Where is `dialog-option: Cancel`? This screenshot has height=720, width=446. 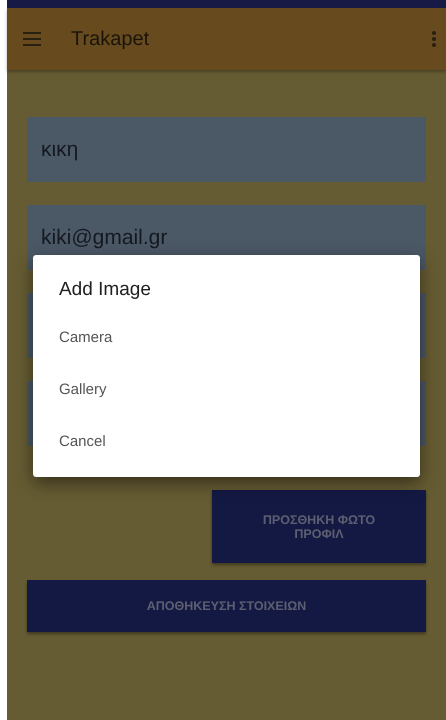 dialog-option: Cancel is located at coordinates (226, 441).